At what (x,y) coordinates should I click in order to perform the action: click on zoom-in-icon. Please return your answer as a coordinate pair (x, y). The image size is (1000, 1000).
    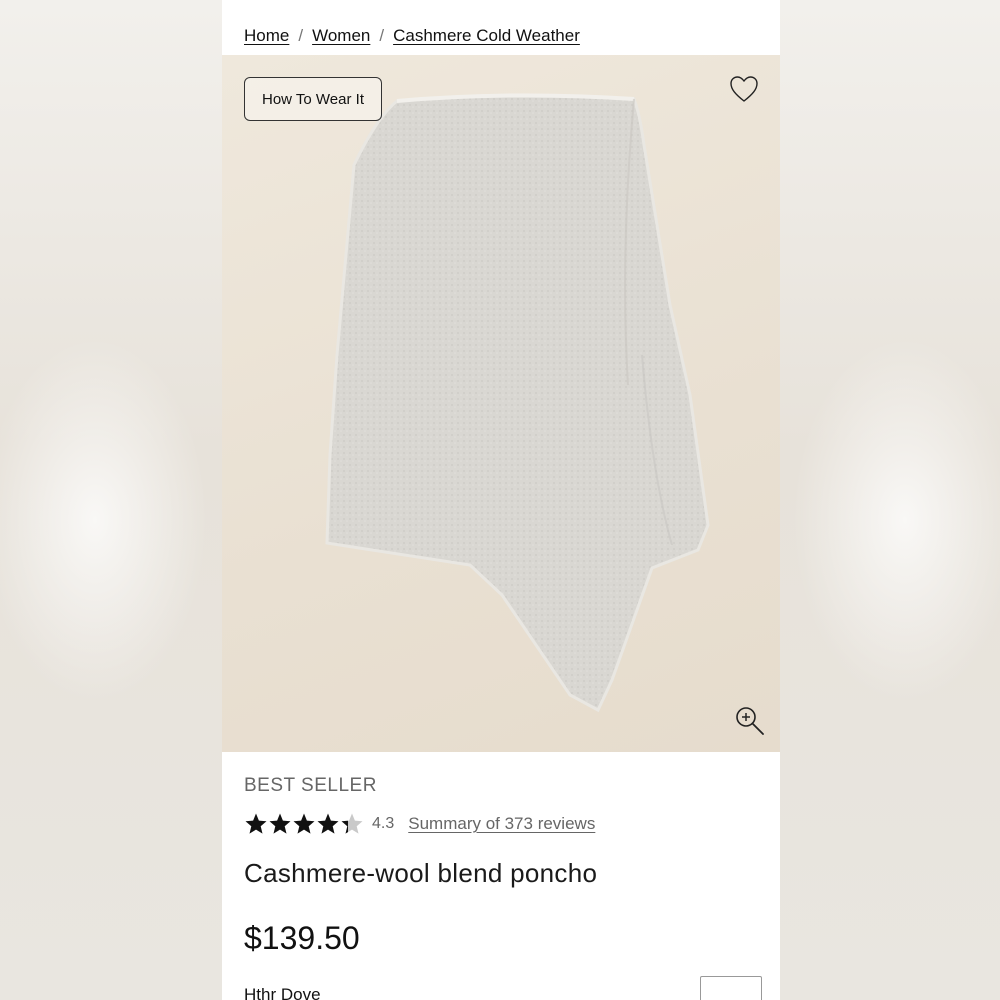
    Looking at the image, I should click on (750, 721).